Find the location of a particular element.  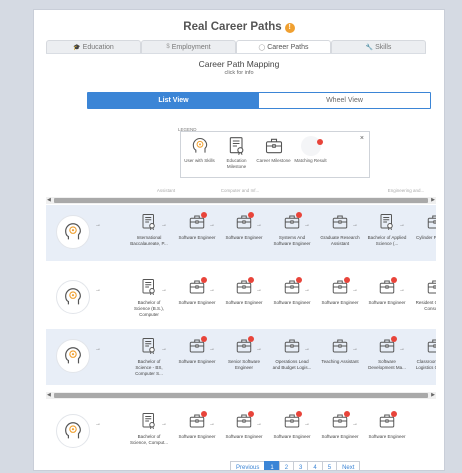

page-button: 4 is located at coordinates (315, 465).